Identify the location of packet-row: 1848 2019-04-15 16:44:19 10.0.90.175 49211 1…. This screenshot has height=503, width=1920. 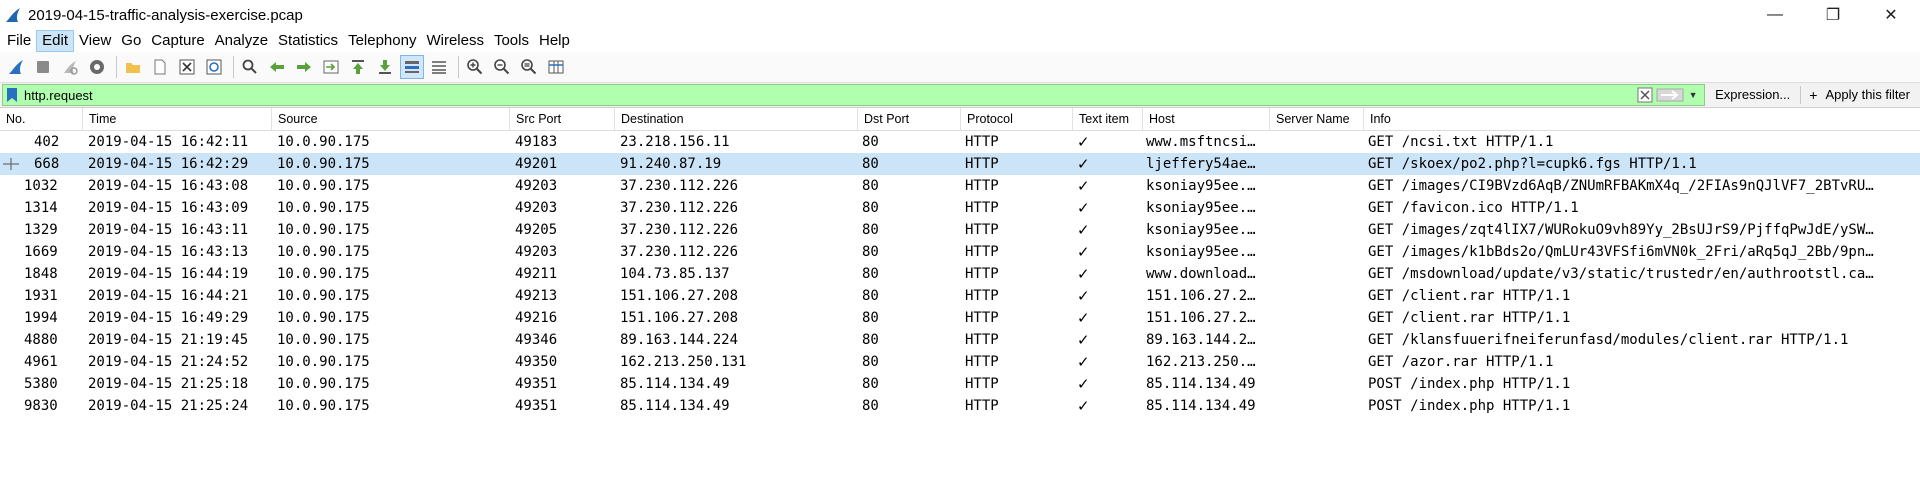
(960, 274).